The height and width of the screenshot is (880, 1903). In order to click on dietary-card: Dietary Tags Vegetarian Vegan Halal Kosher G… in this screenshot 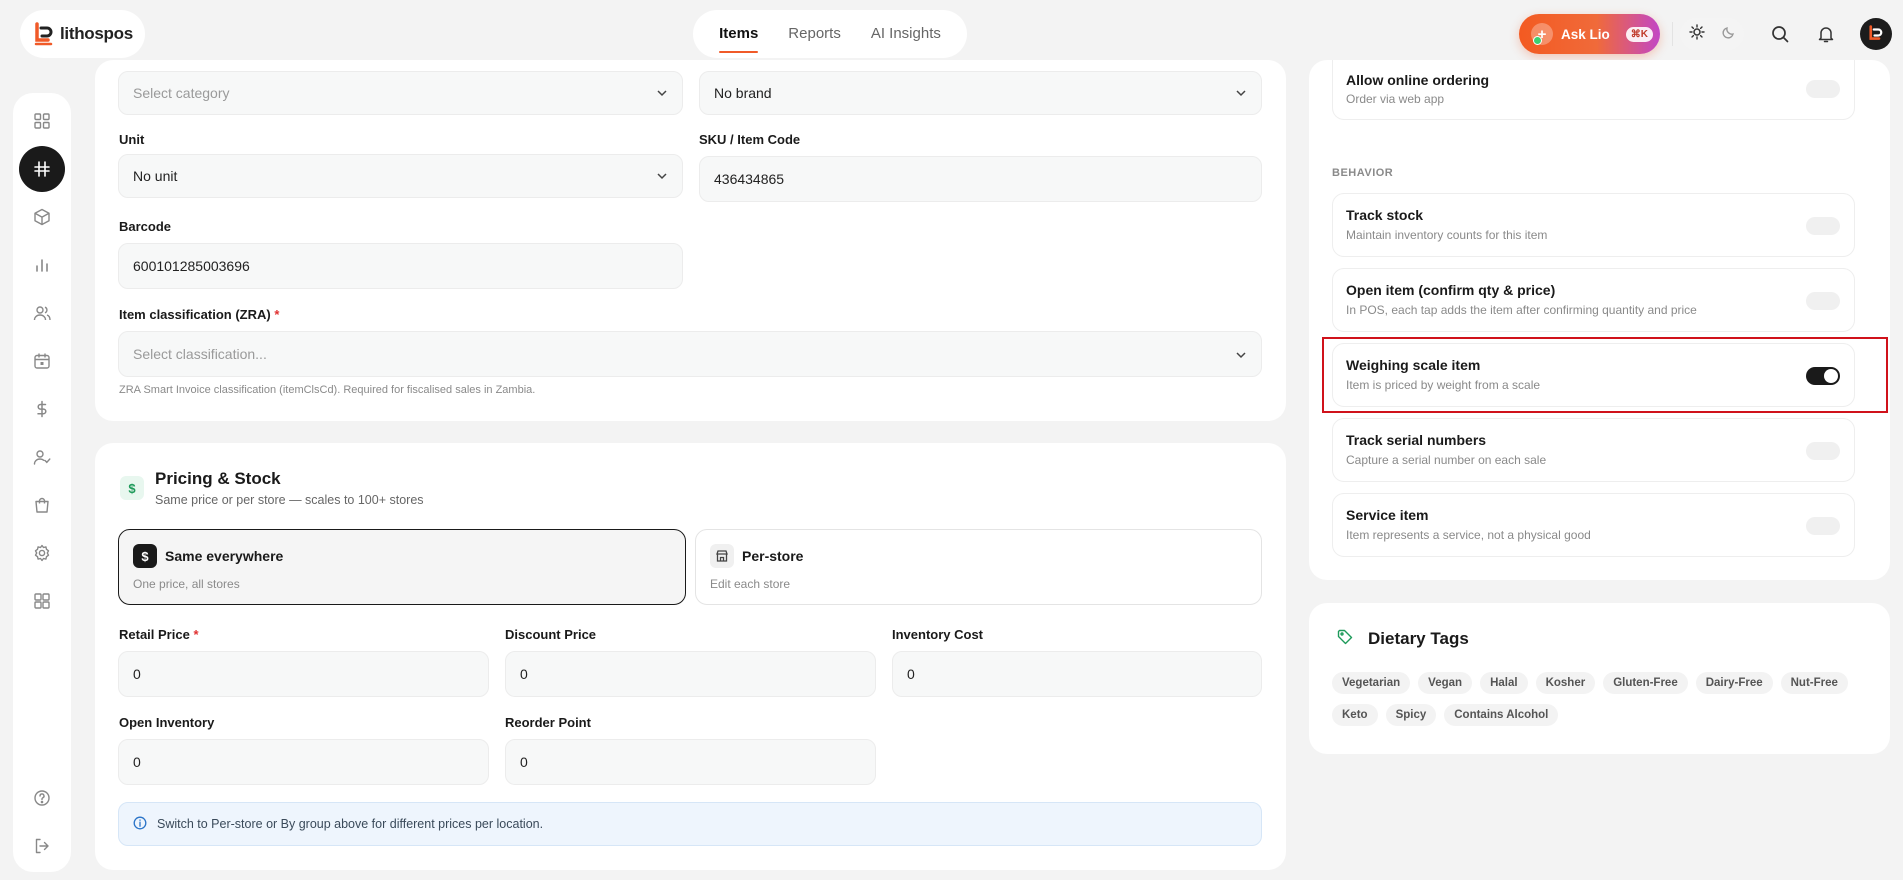, I will do `click(1599, 678)`.